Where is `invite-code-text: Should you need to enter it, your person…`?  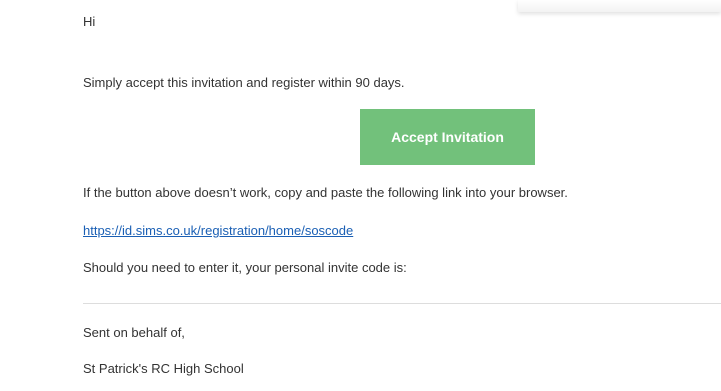 invite-code-text: Should you need to enter it, your person… is located at coordinates (245, 267).